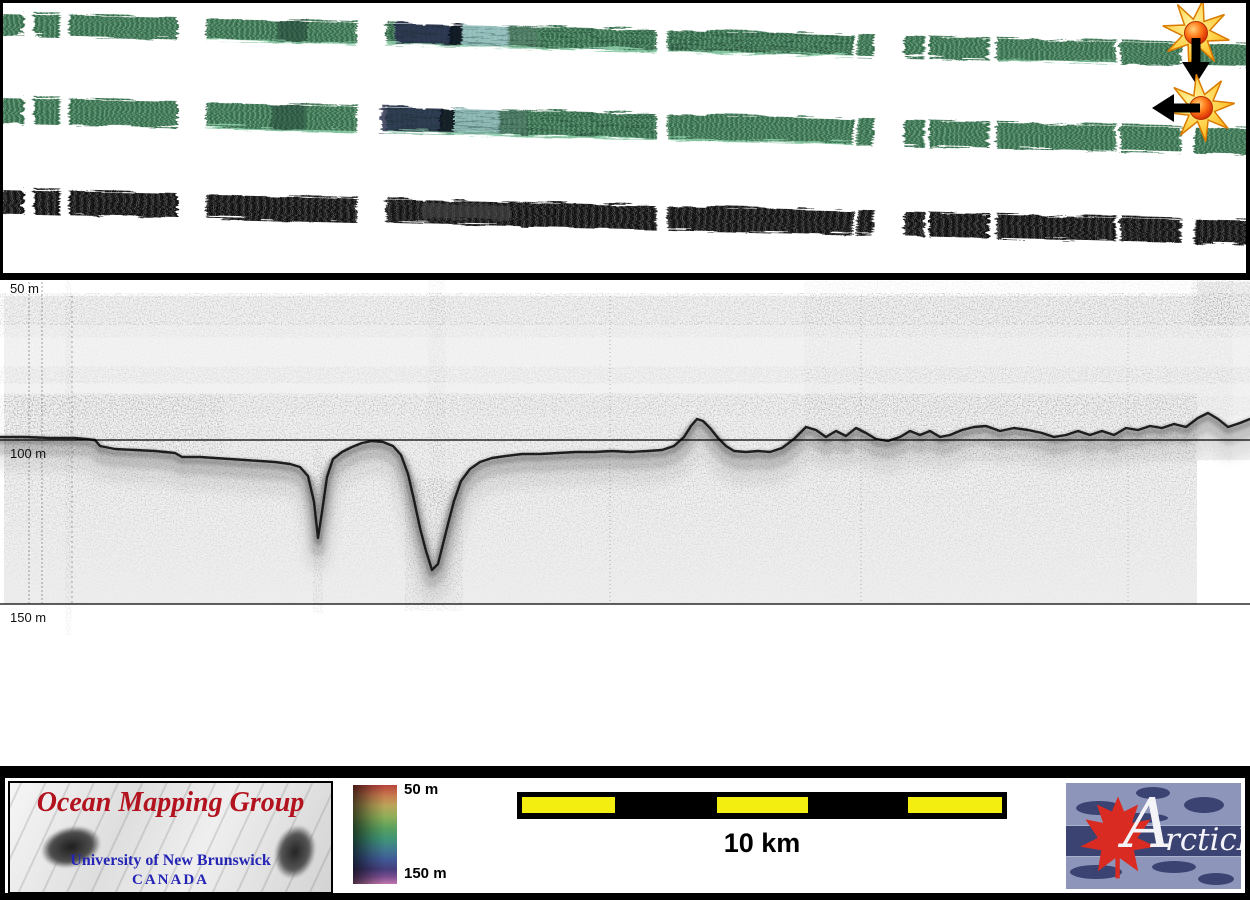  I want to click on water-column-streak, so click(437, 391).